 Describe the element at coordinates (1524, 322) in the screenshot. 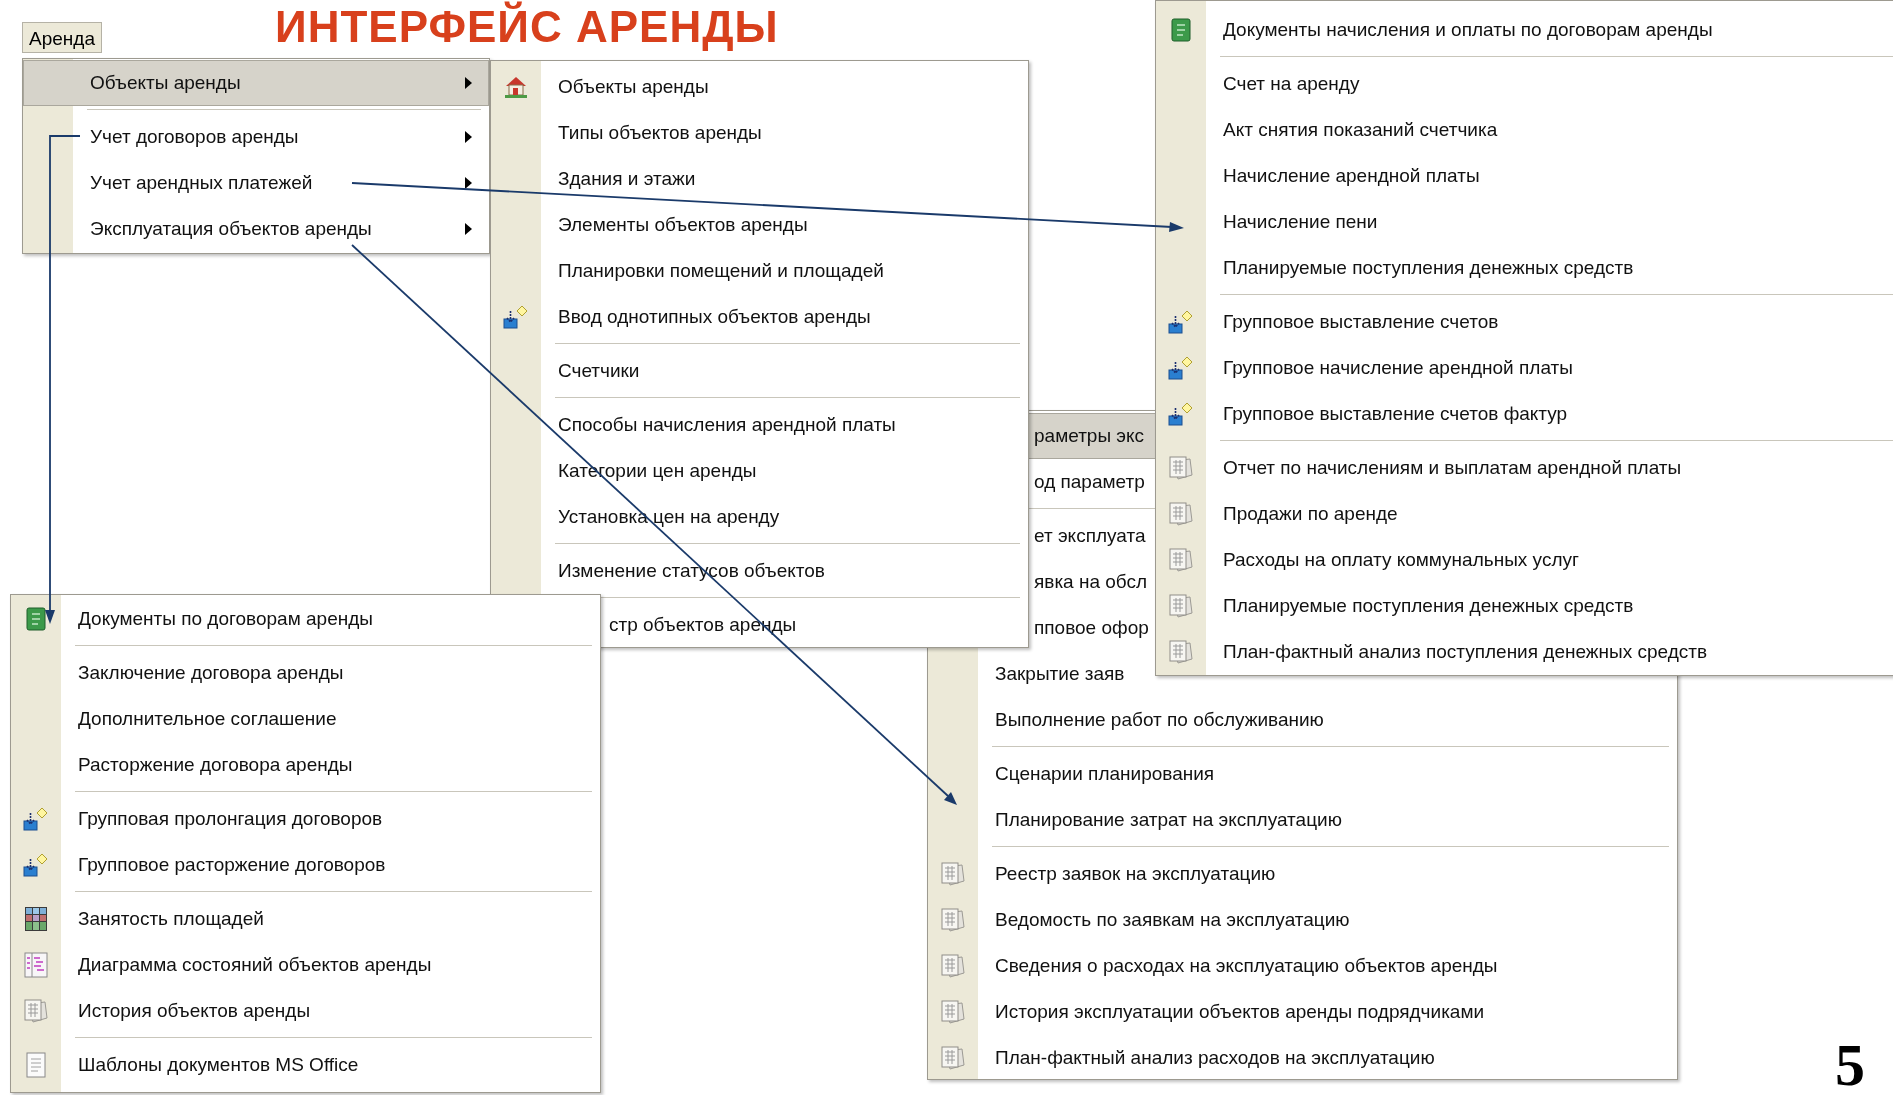

I see `menu-item: Групповое выставление счетов` at that location.